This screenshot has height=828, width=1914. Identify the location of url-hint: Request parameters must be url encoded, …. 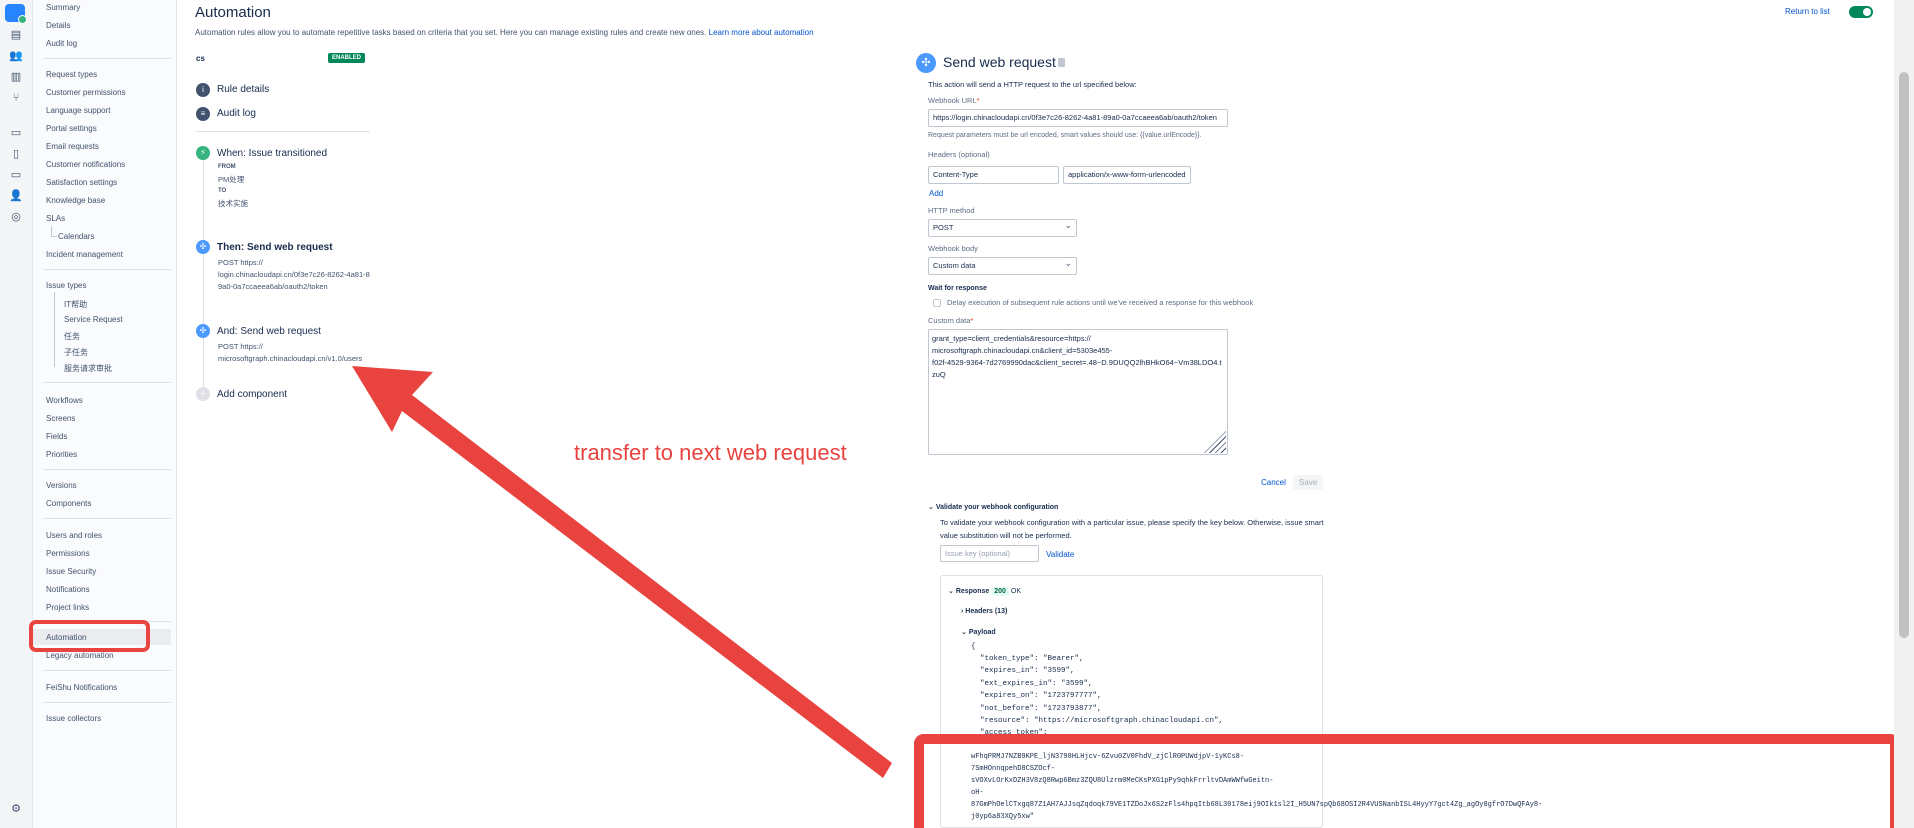
(1065, 135).